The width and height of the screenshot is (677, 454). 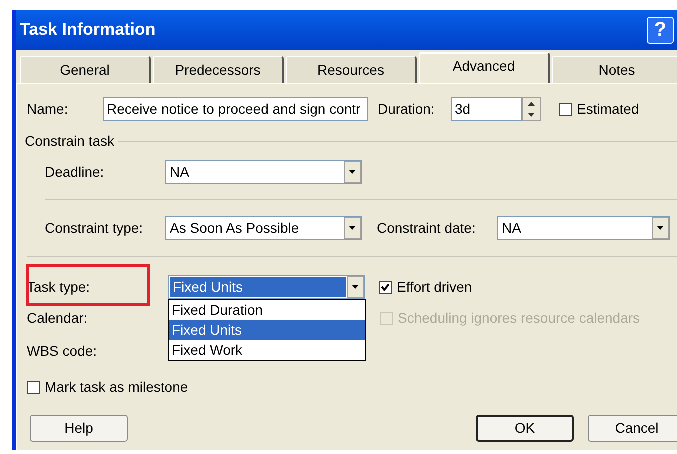 I want to click on field-label: Task type:, so click(x=59, y=287).